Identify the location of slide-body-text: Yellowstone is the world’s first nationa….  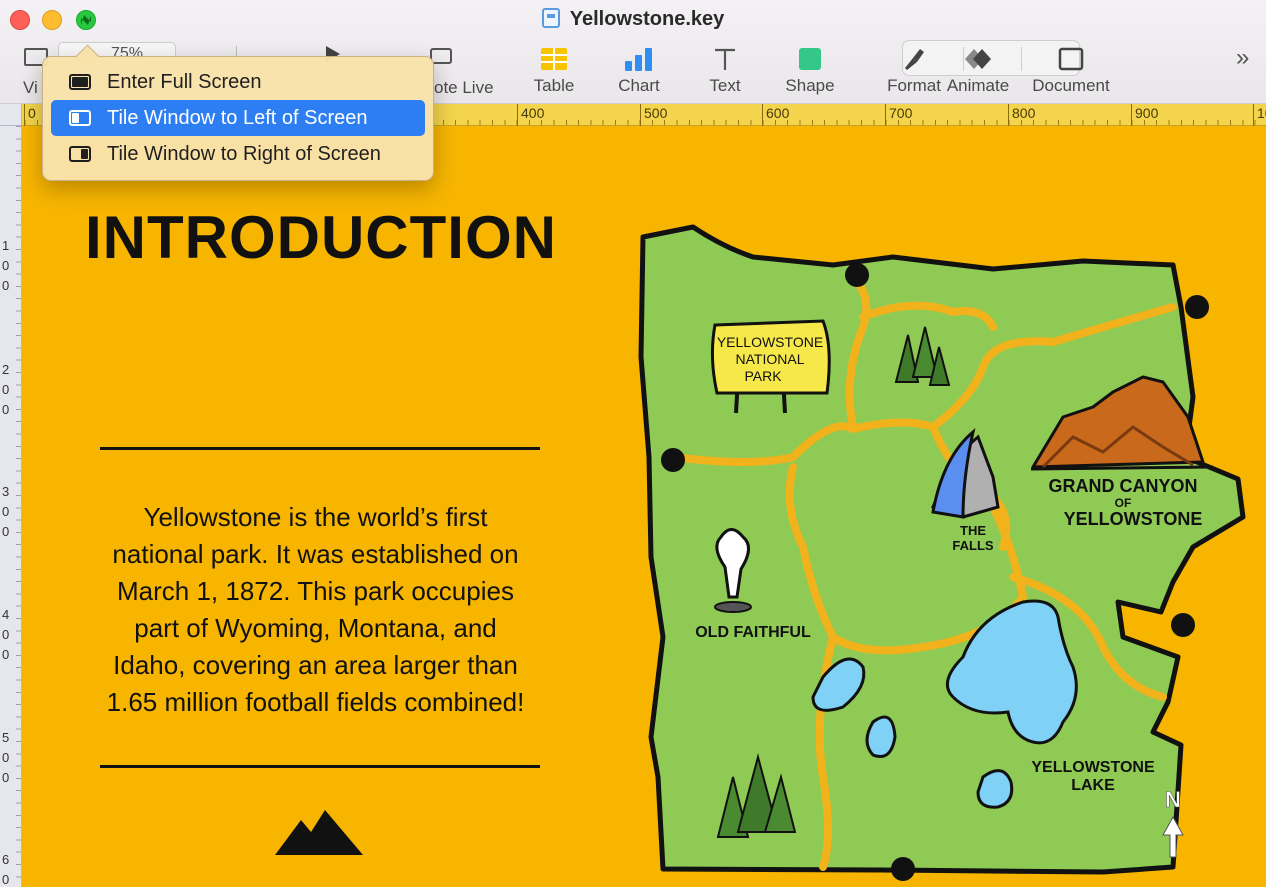
(315, 610).